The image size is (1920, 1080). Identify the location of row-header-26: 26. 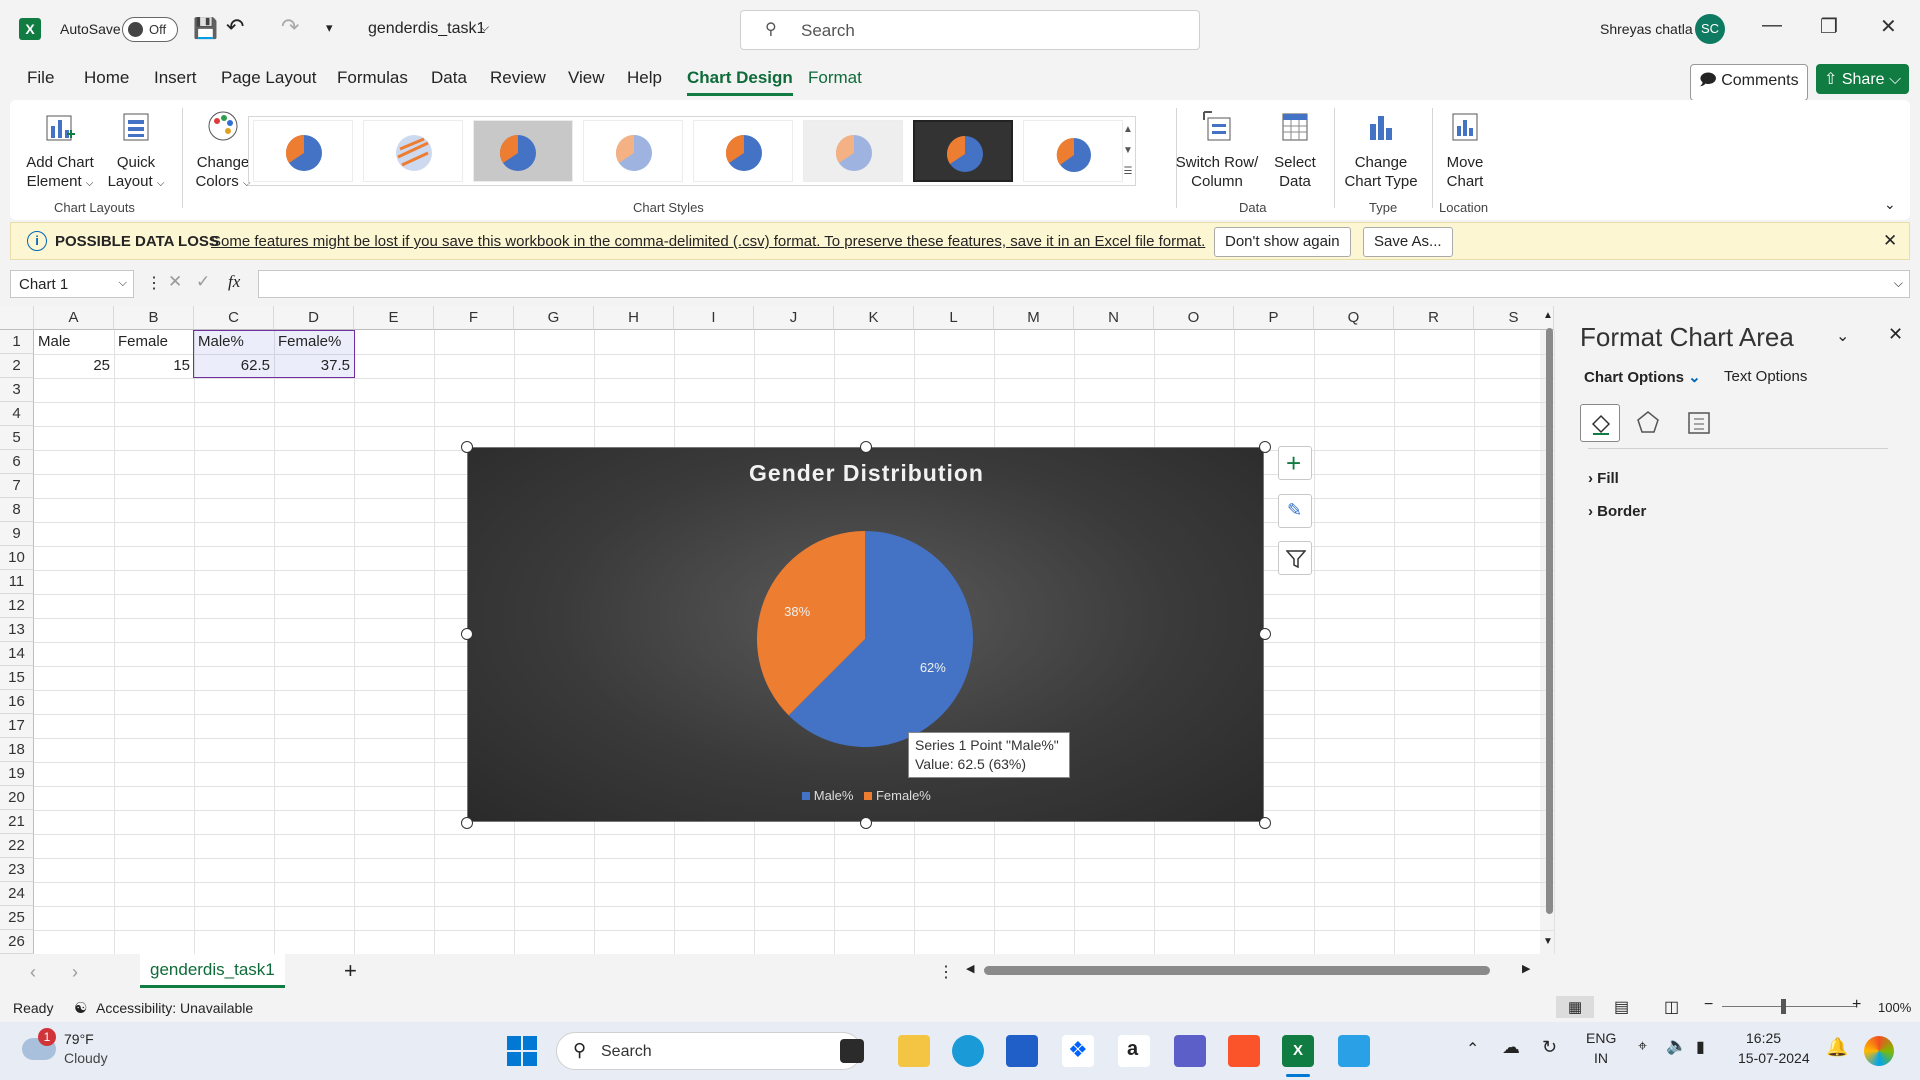
(17, 942).